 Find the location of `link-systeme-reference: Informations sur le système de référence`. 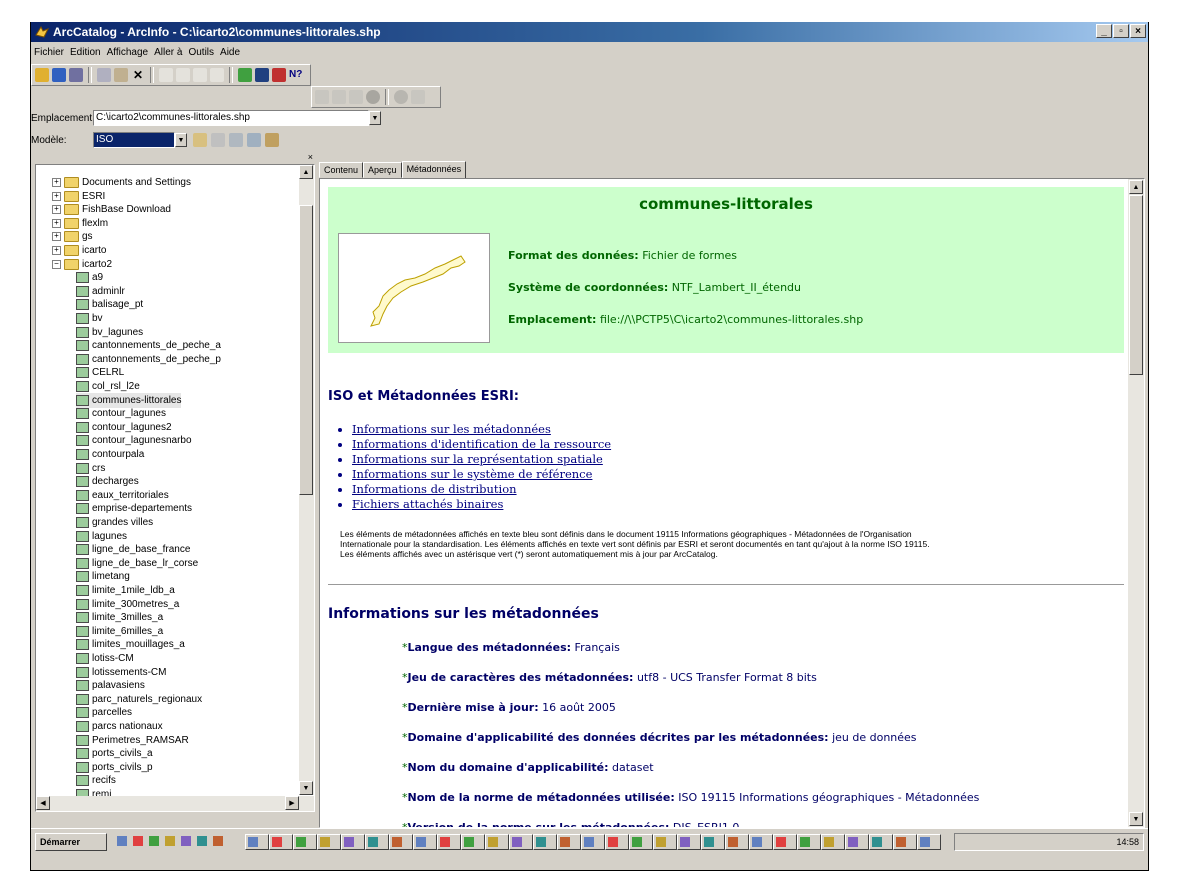

link-systeme-reference: Informations sur le système de référence is located at coordinates (481, 474).